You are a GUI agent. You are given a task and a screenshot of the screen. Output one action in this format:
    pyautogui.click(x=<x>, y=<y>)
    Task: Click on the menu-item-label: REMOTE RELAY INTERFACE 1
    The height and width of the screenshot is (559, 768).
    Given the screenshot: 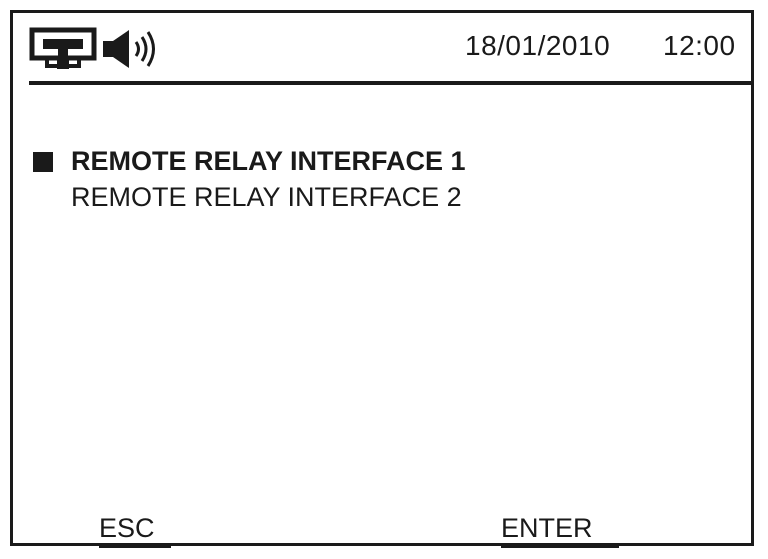 What is the action you would take?
    pyautogui.click(x=268, y=161)
    